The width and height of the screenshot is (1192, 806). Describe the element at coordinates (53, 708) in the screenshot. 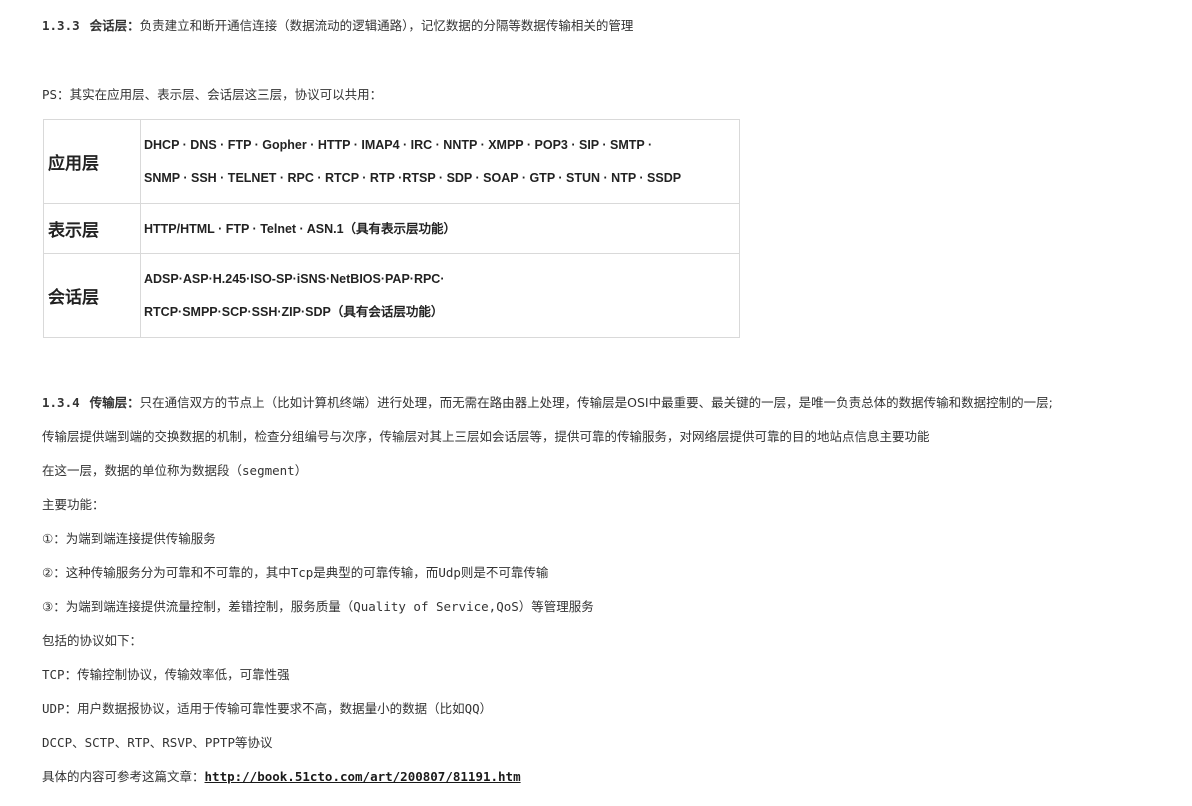

I see `udp-label: UDP` at that location.